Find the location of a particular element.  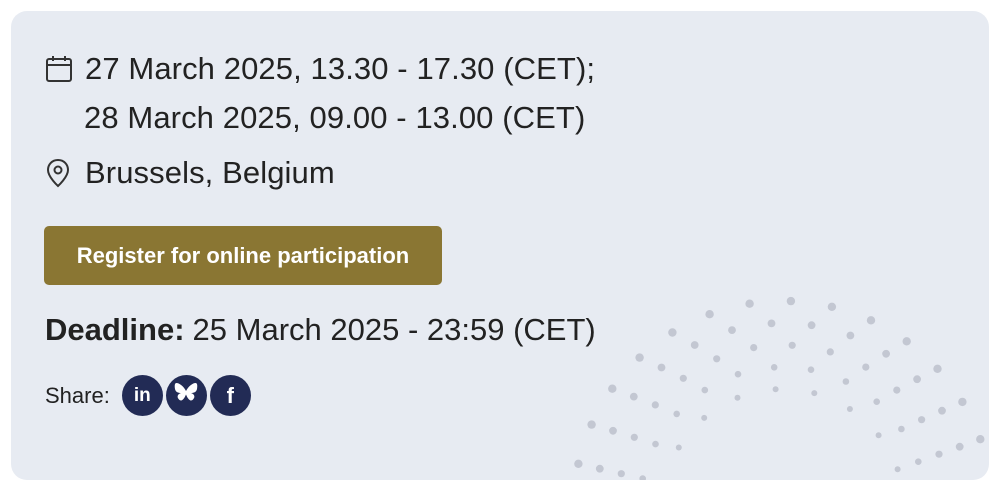

event-date-line-1: 27 March 2025, 13.30 - 17.30 (CET); is located at coordinates (340, 68).